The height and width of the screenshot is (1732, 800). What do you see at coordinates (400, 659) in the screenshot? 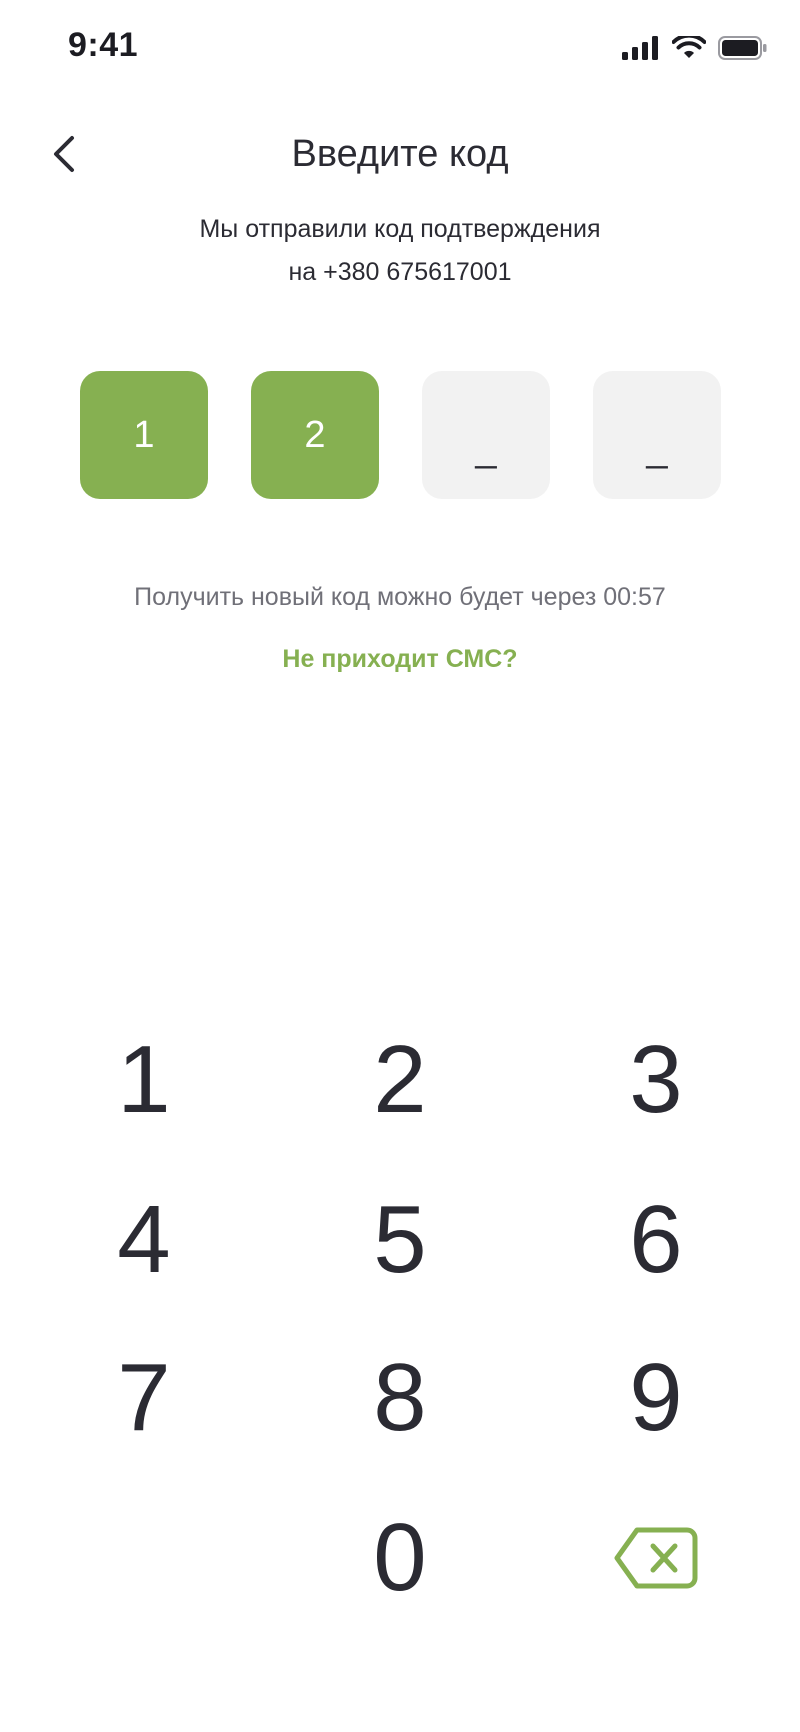
I see `no-sms-link: Не приходит СМС?` at bounding box center [400, 659].